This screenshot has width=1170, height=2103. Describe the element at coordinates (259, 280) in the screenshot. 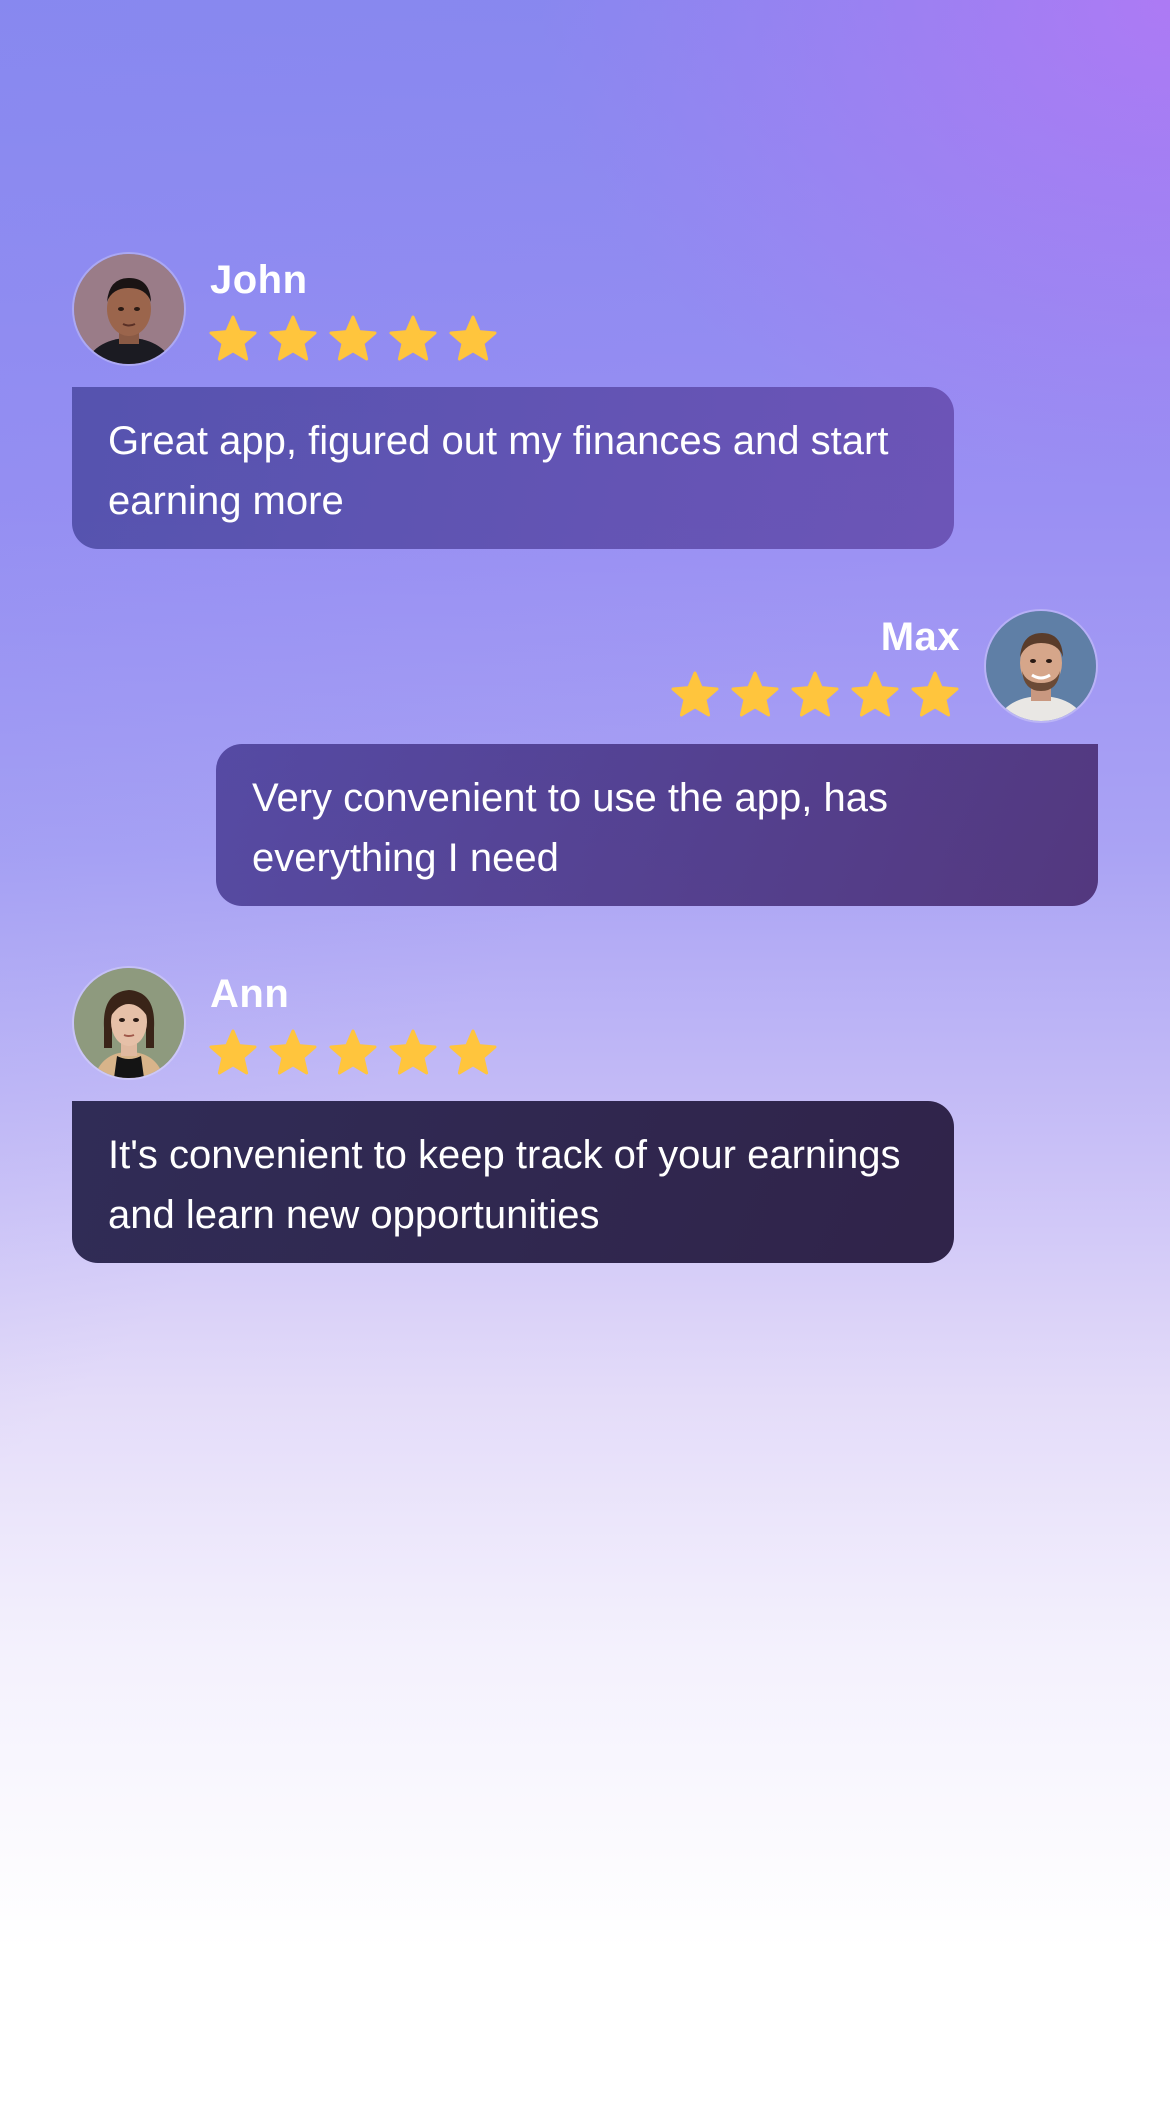

I see `reviewer-name: John` at that location.